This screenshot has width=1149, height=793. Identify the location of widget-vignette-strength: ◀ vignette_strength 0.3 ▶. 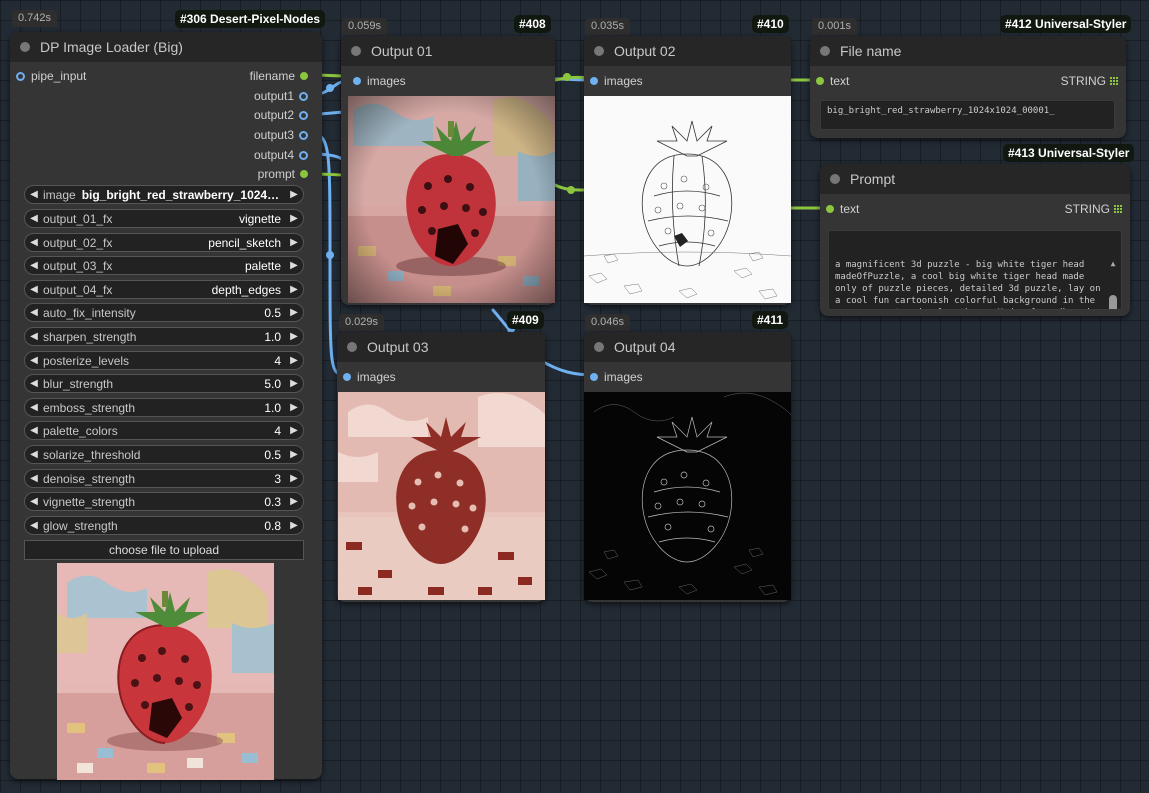
(164, 501).